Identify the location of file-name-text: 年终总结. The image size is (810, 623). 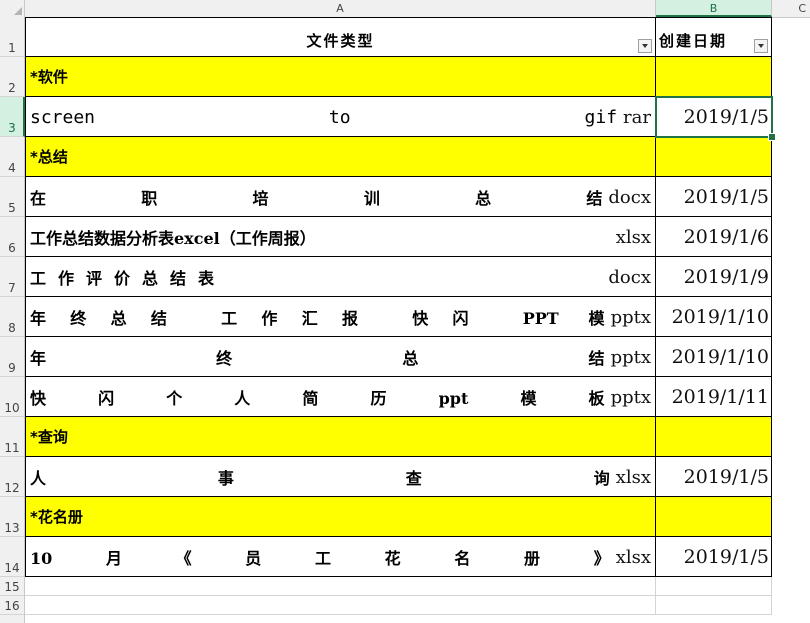
(317, 358).